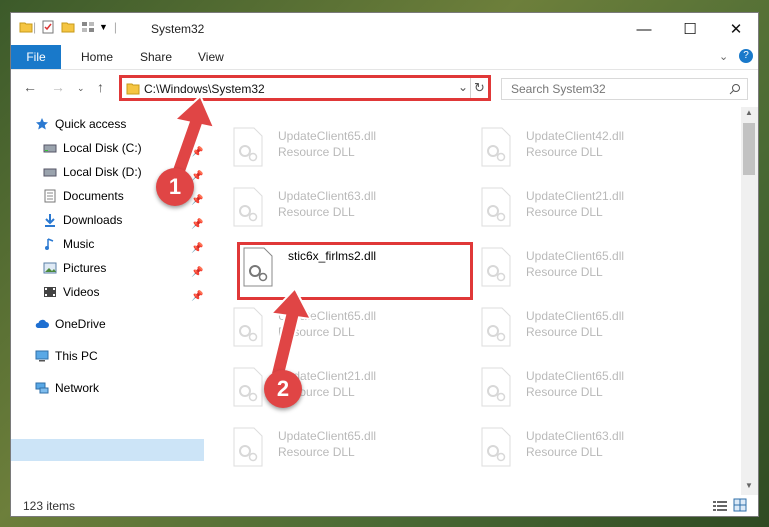 This screenshot has height=527, width=769. Describe the element at coordinates (735, 89) in the screenshot. I see `search-icon` at that location.